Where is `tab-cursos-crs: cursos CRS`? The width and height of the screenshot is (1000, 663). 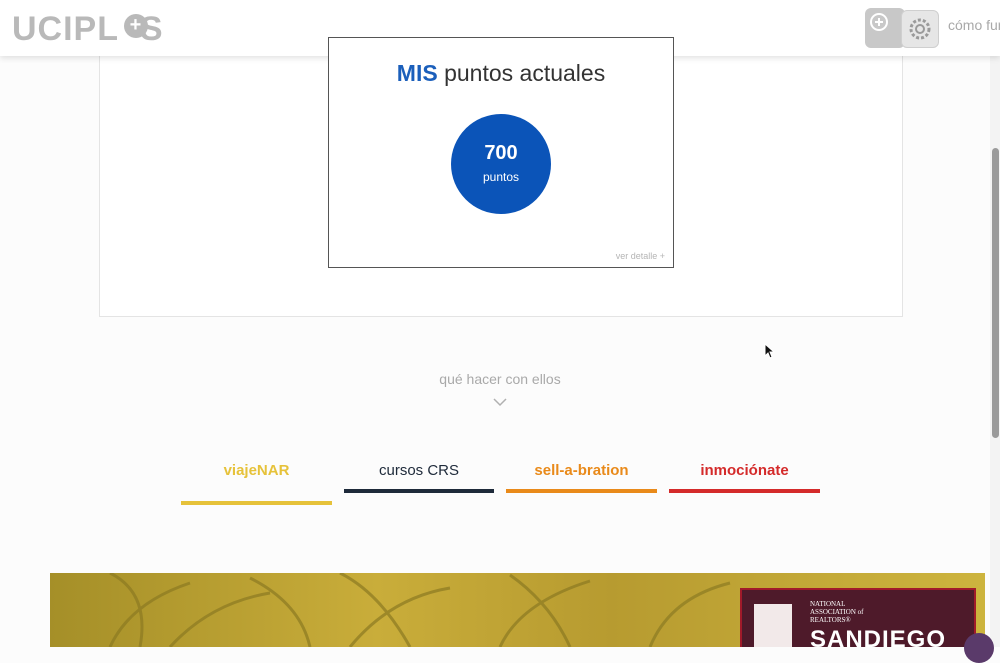
tab-cursos-crs: cursos CRS is located at coordinates (419, 478).